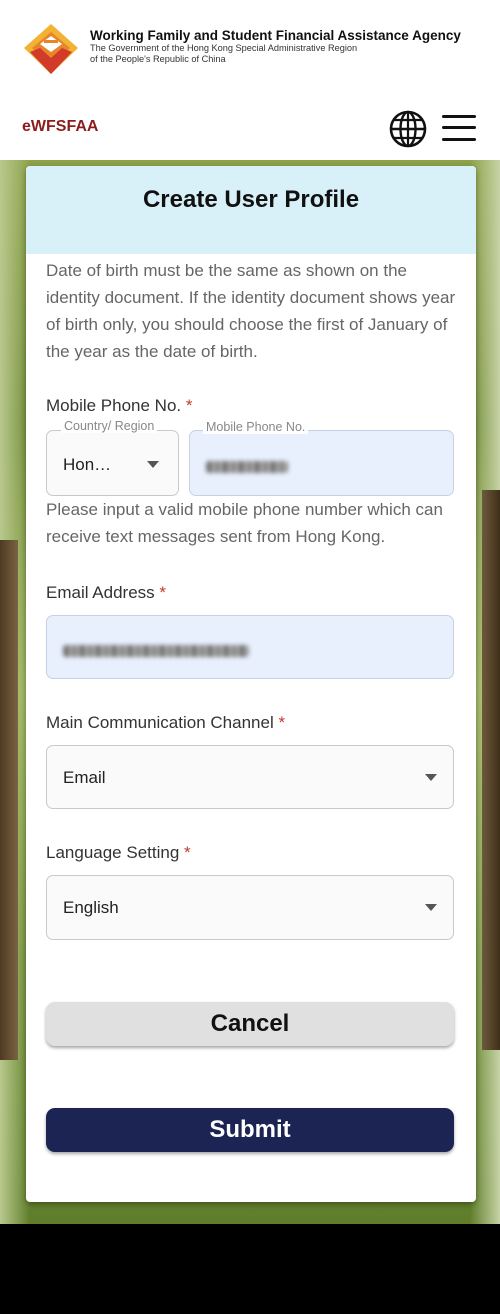 Image resolution: width=500 pixels, height=1314 pixels. What do you see at coordinates (60, 127) in the screenshot?
I see `brand-link: eWFSFAA` at bounding box center [60, 127].